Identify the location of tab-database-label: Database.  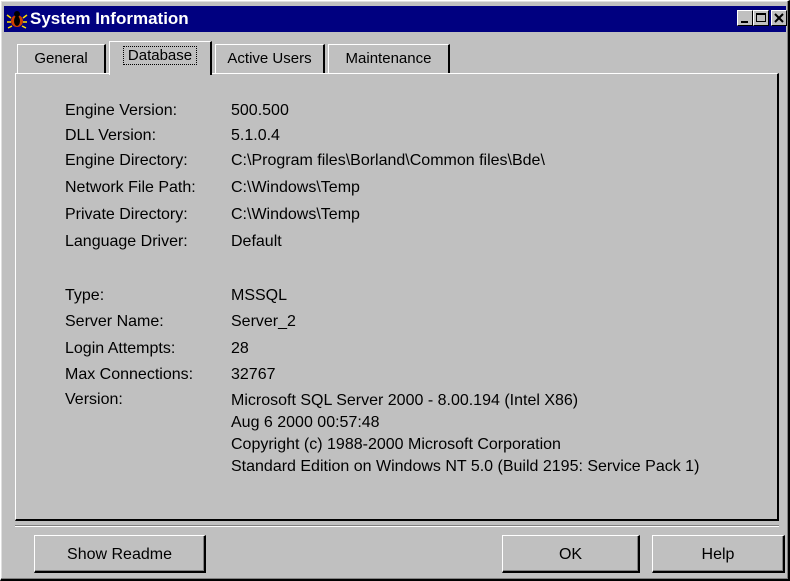
(160, 55).